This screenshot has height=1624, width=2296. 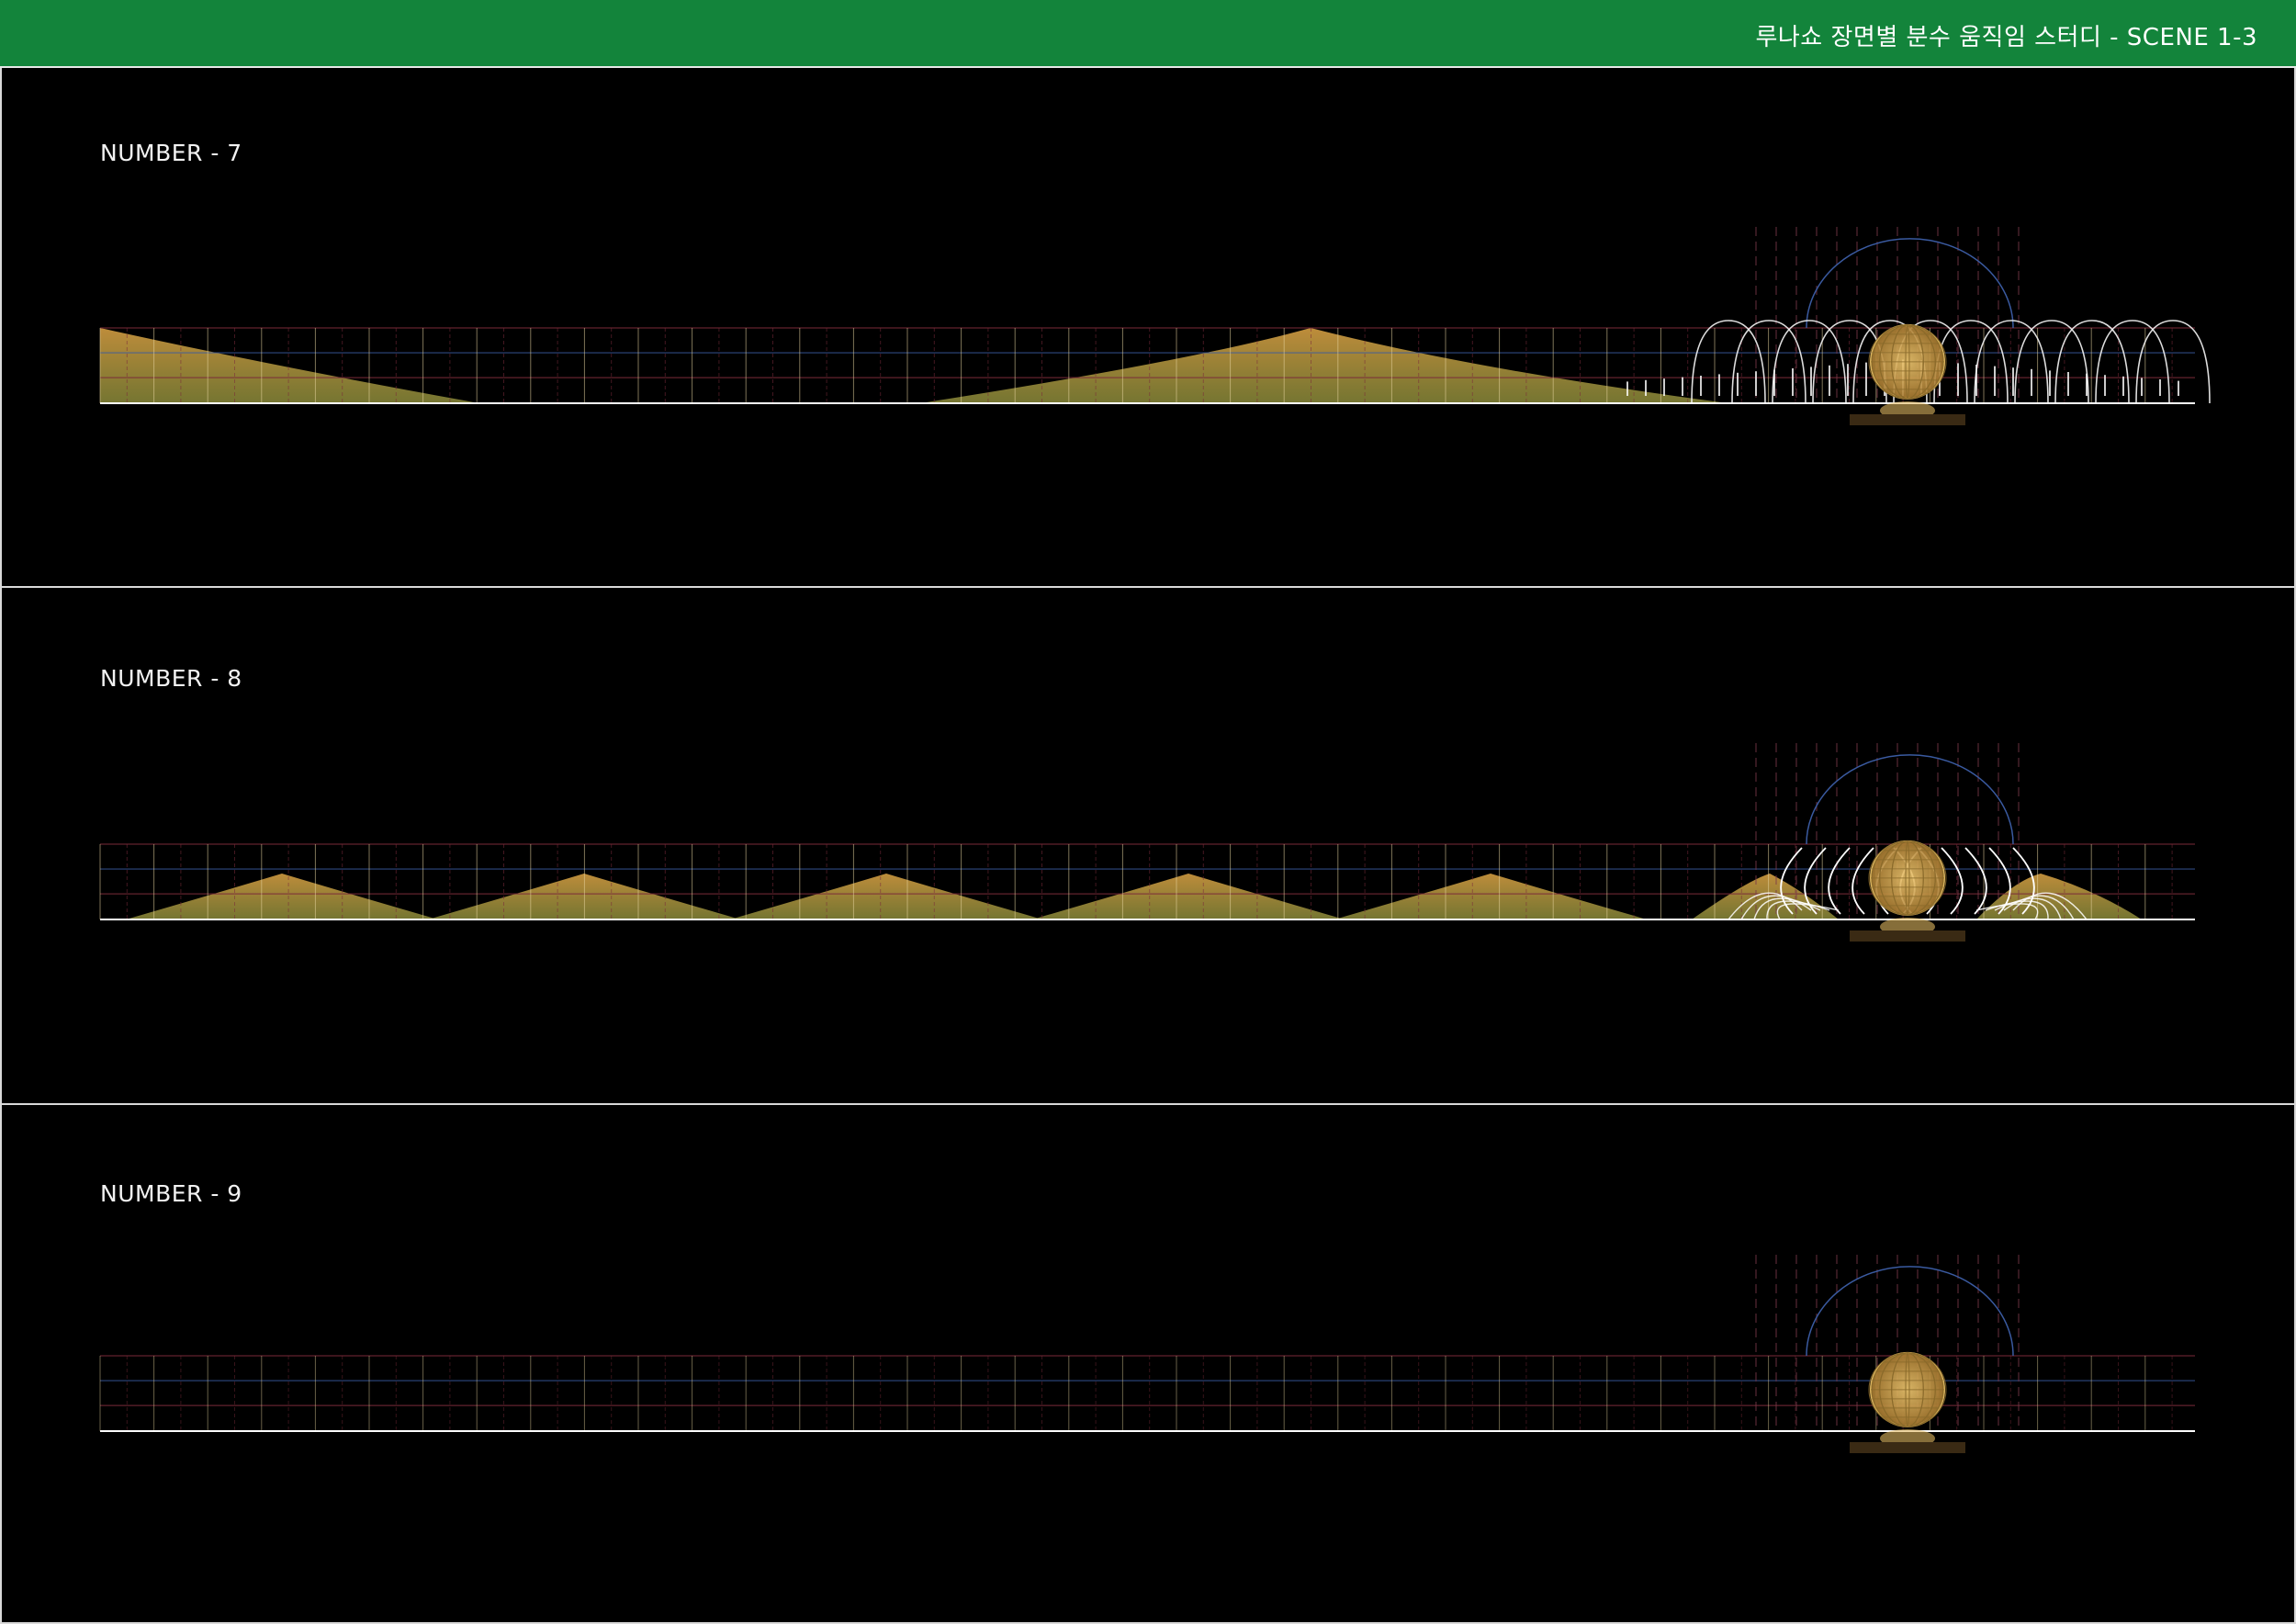 I want to click on header-bar: 루나쇼 장면별 분수 움직임 스터디 - SCENE 1-3, so click(x=1148, y=34).